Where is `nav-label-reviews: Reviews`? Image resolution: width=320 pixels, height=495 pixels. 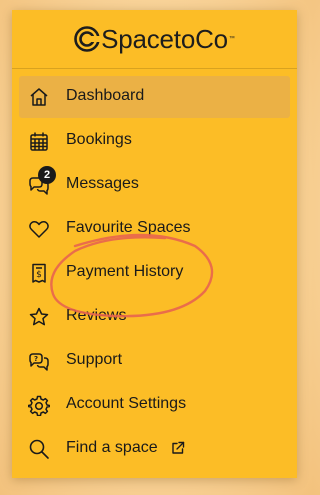
nav-label-reviews: Reviews is located at coordinates (96, 315).